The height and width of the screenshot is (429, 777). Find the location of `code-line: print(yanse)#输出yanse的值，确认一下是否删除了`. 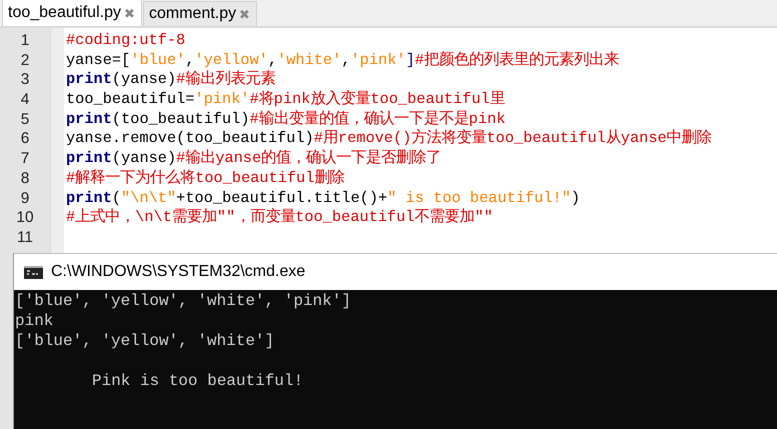

code-line: print(yanse)#输出yanse的值，确认一下是否删除了 is located at coordinates (254, 159).